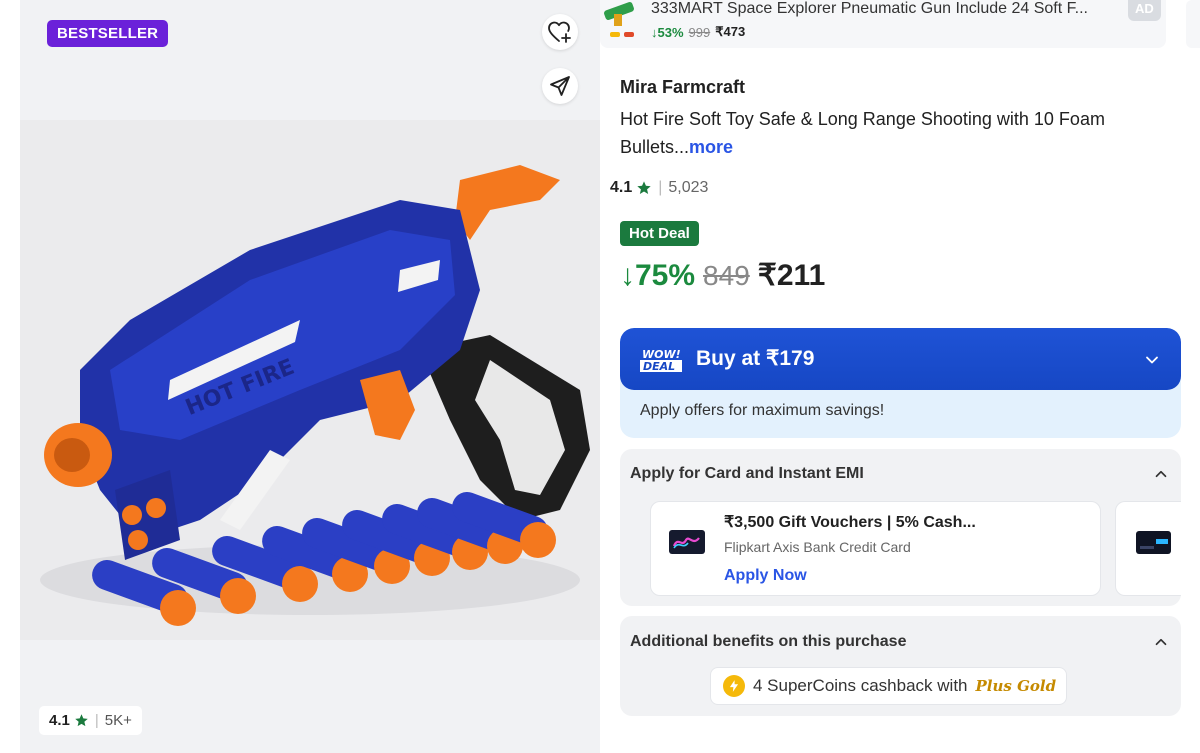  I want to click on apply-now-link: Apply Now, so click(765, 576).